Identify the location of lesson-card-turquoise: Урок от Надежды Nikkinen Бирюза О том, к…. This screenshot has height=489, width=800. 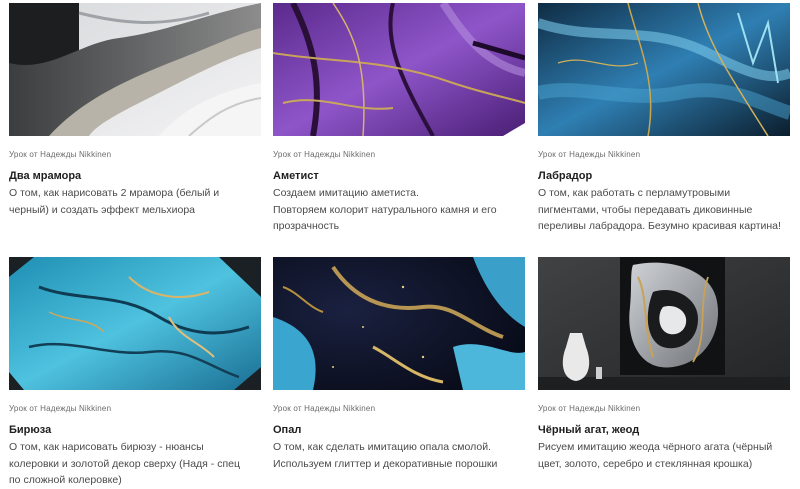
(135, 373).